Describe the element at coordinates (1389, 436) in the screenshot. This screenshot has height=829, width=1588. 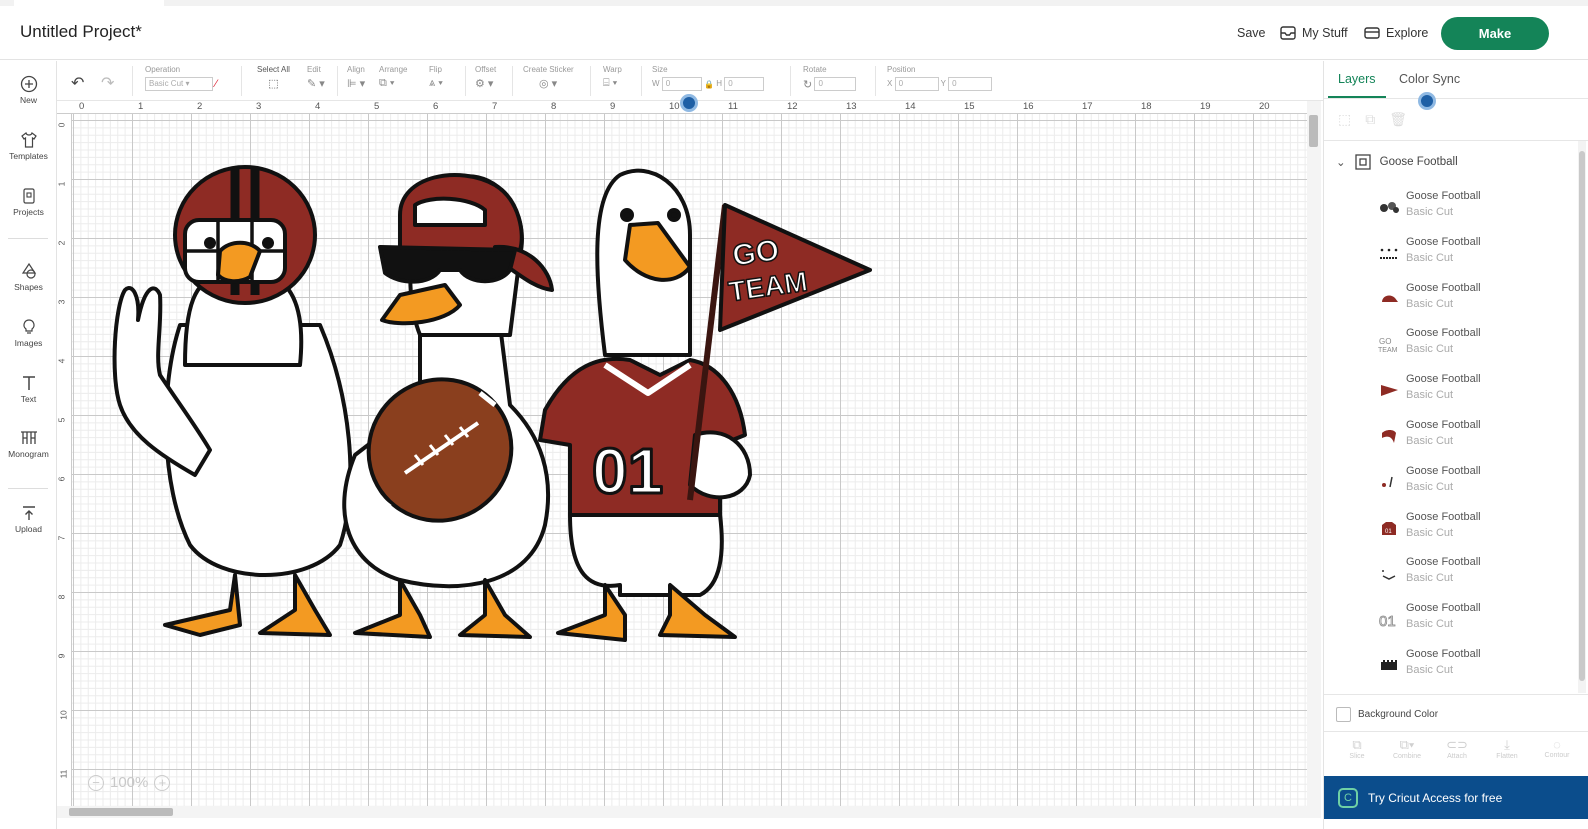
I see `layer-thumbnail` at that location.